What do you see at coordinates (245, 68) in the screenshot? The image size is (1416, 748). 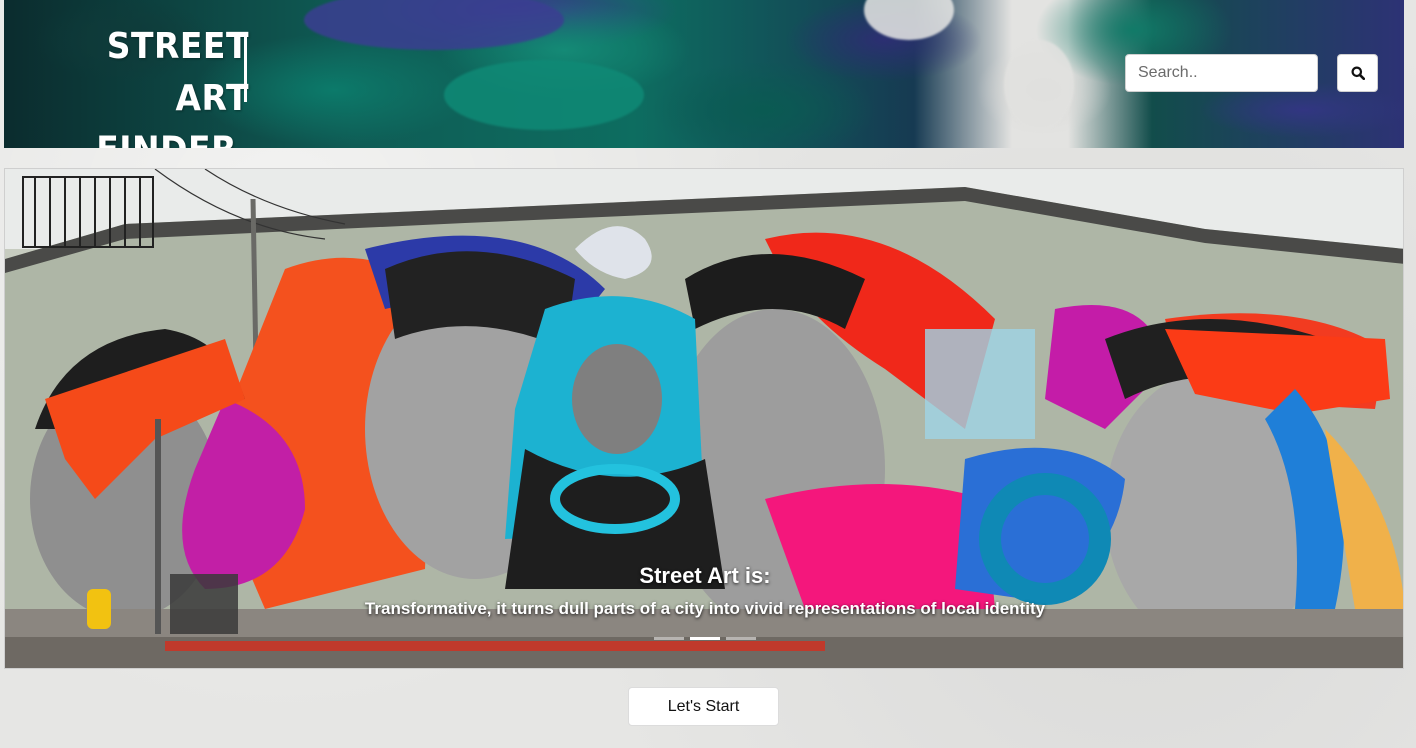 I see `logo-divider` at bounding box center [245, 68].